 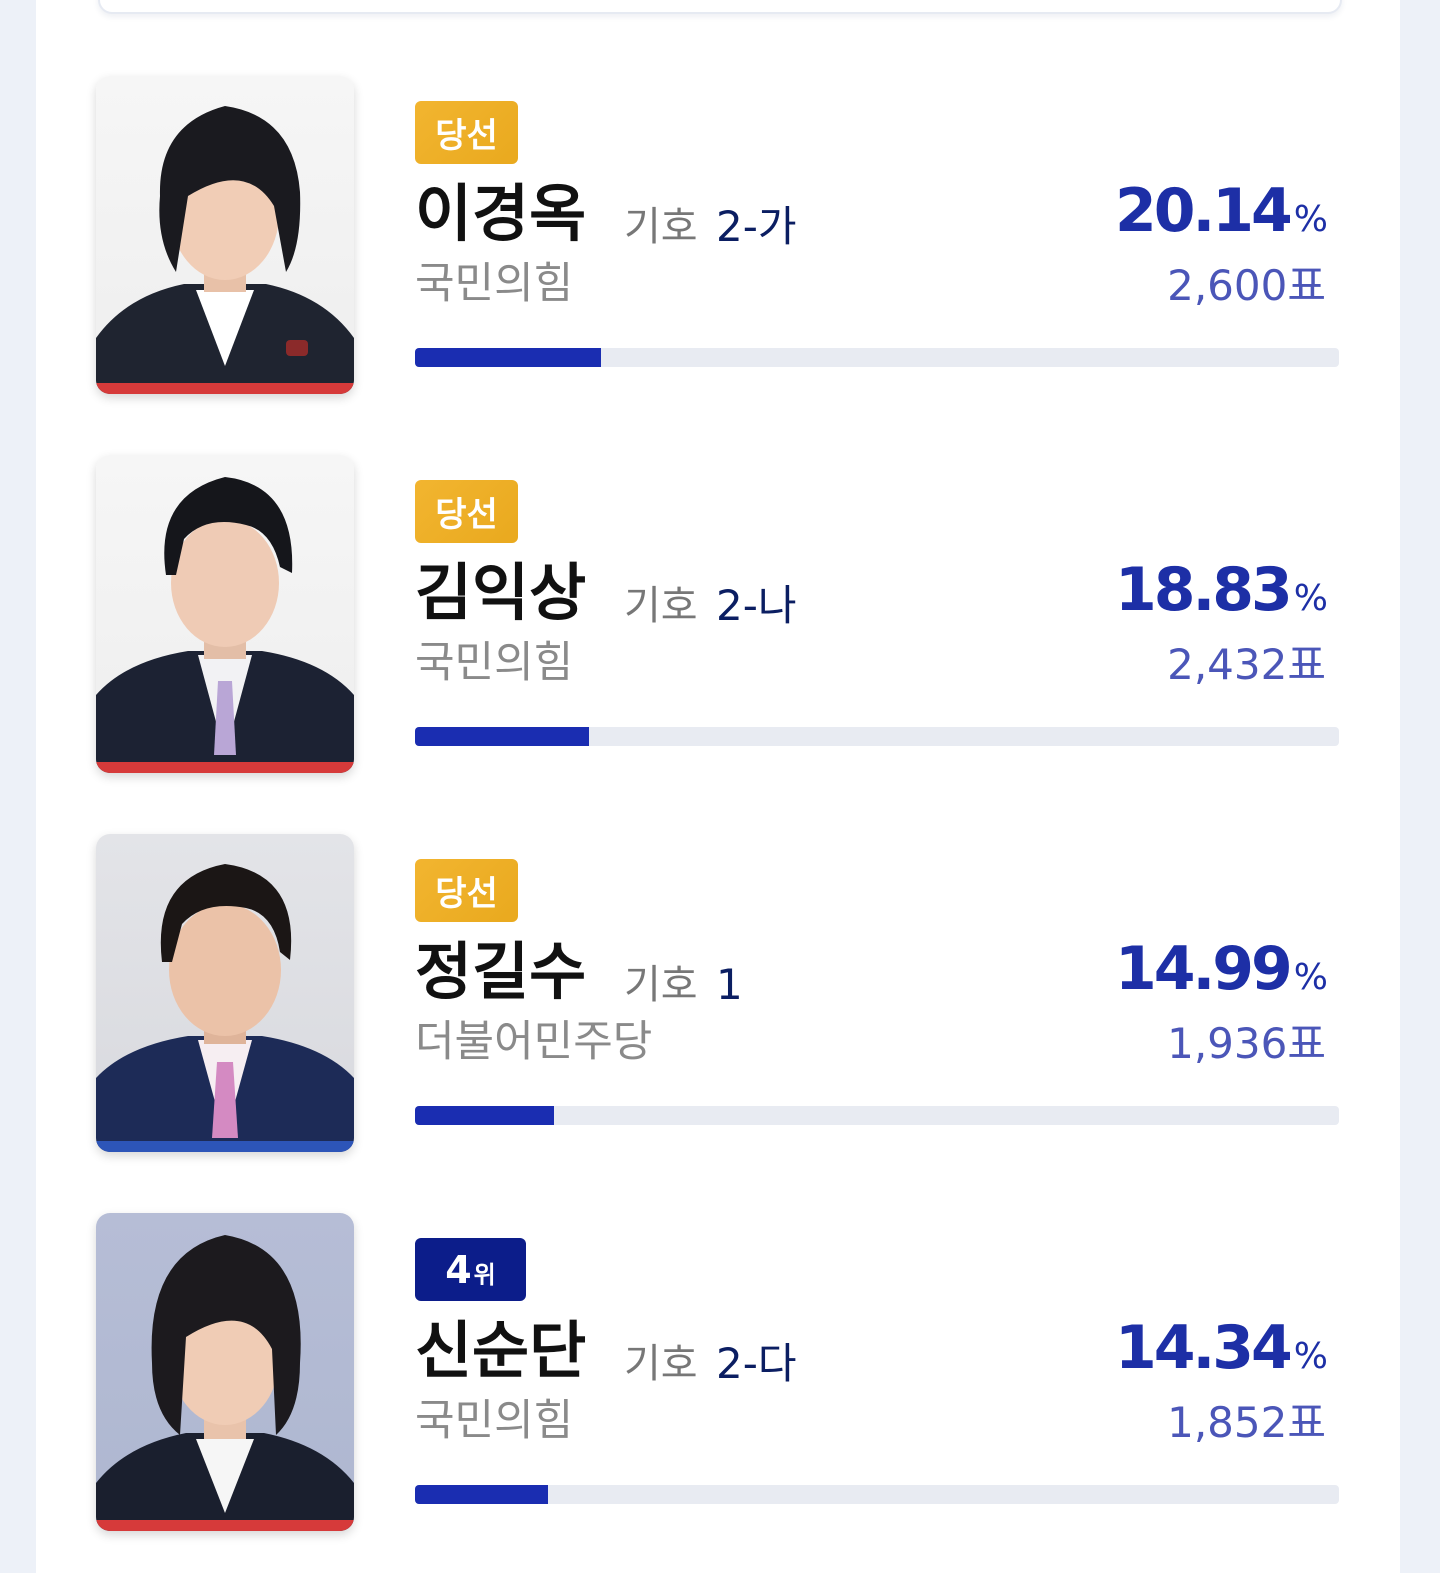 I want to click on vote-count: 2,600표, so click(x=1246, y=285).